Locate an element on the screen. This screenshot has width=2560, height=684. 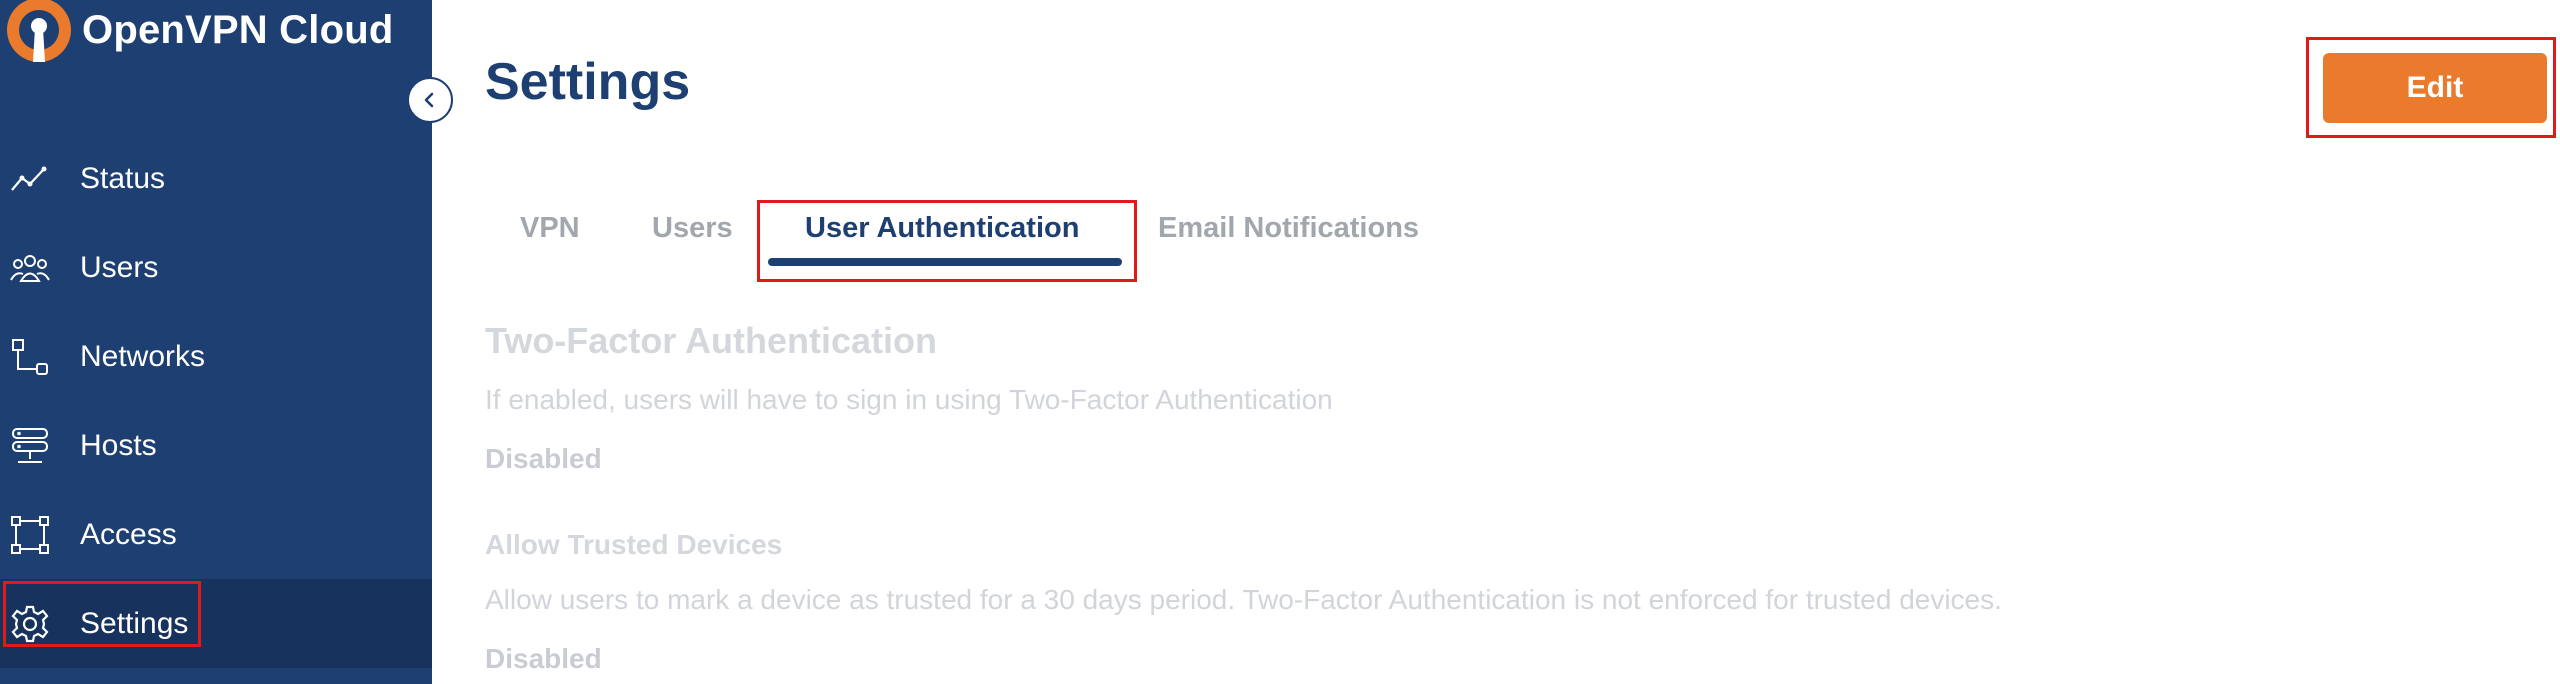
two-factor-title: Two-Factor Authentication is located at coordinates (711, 340).